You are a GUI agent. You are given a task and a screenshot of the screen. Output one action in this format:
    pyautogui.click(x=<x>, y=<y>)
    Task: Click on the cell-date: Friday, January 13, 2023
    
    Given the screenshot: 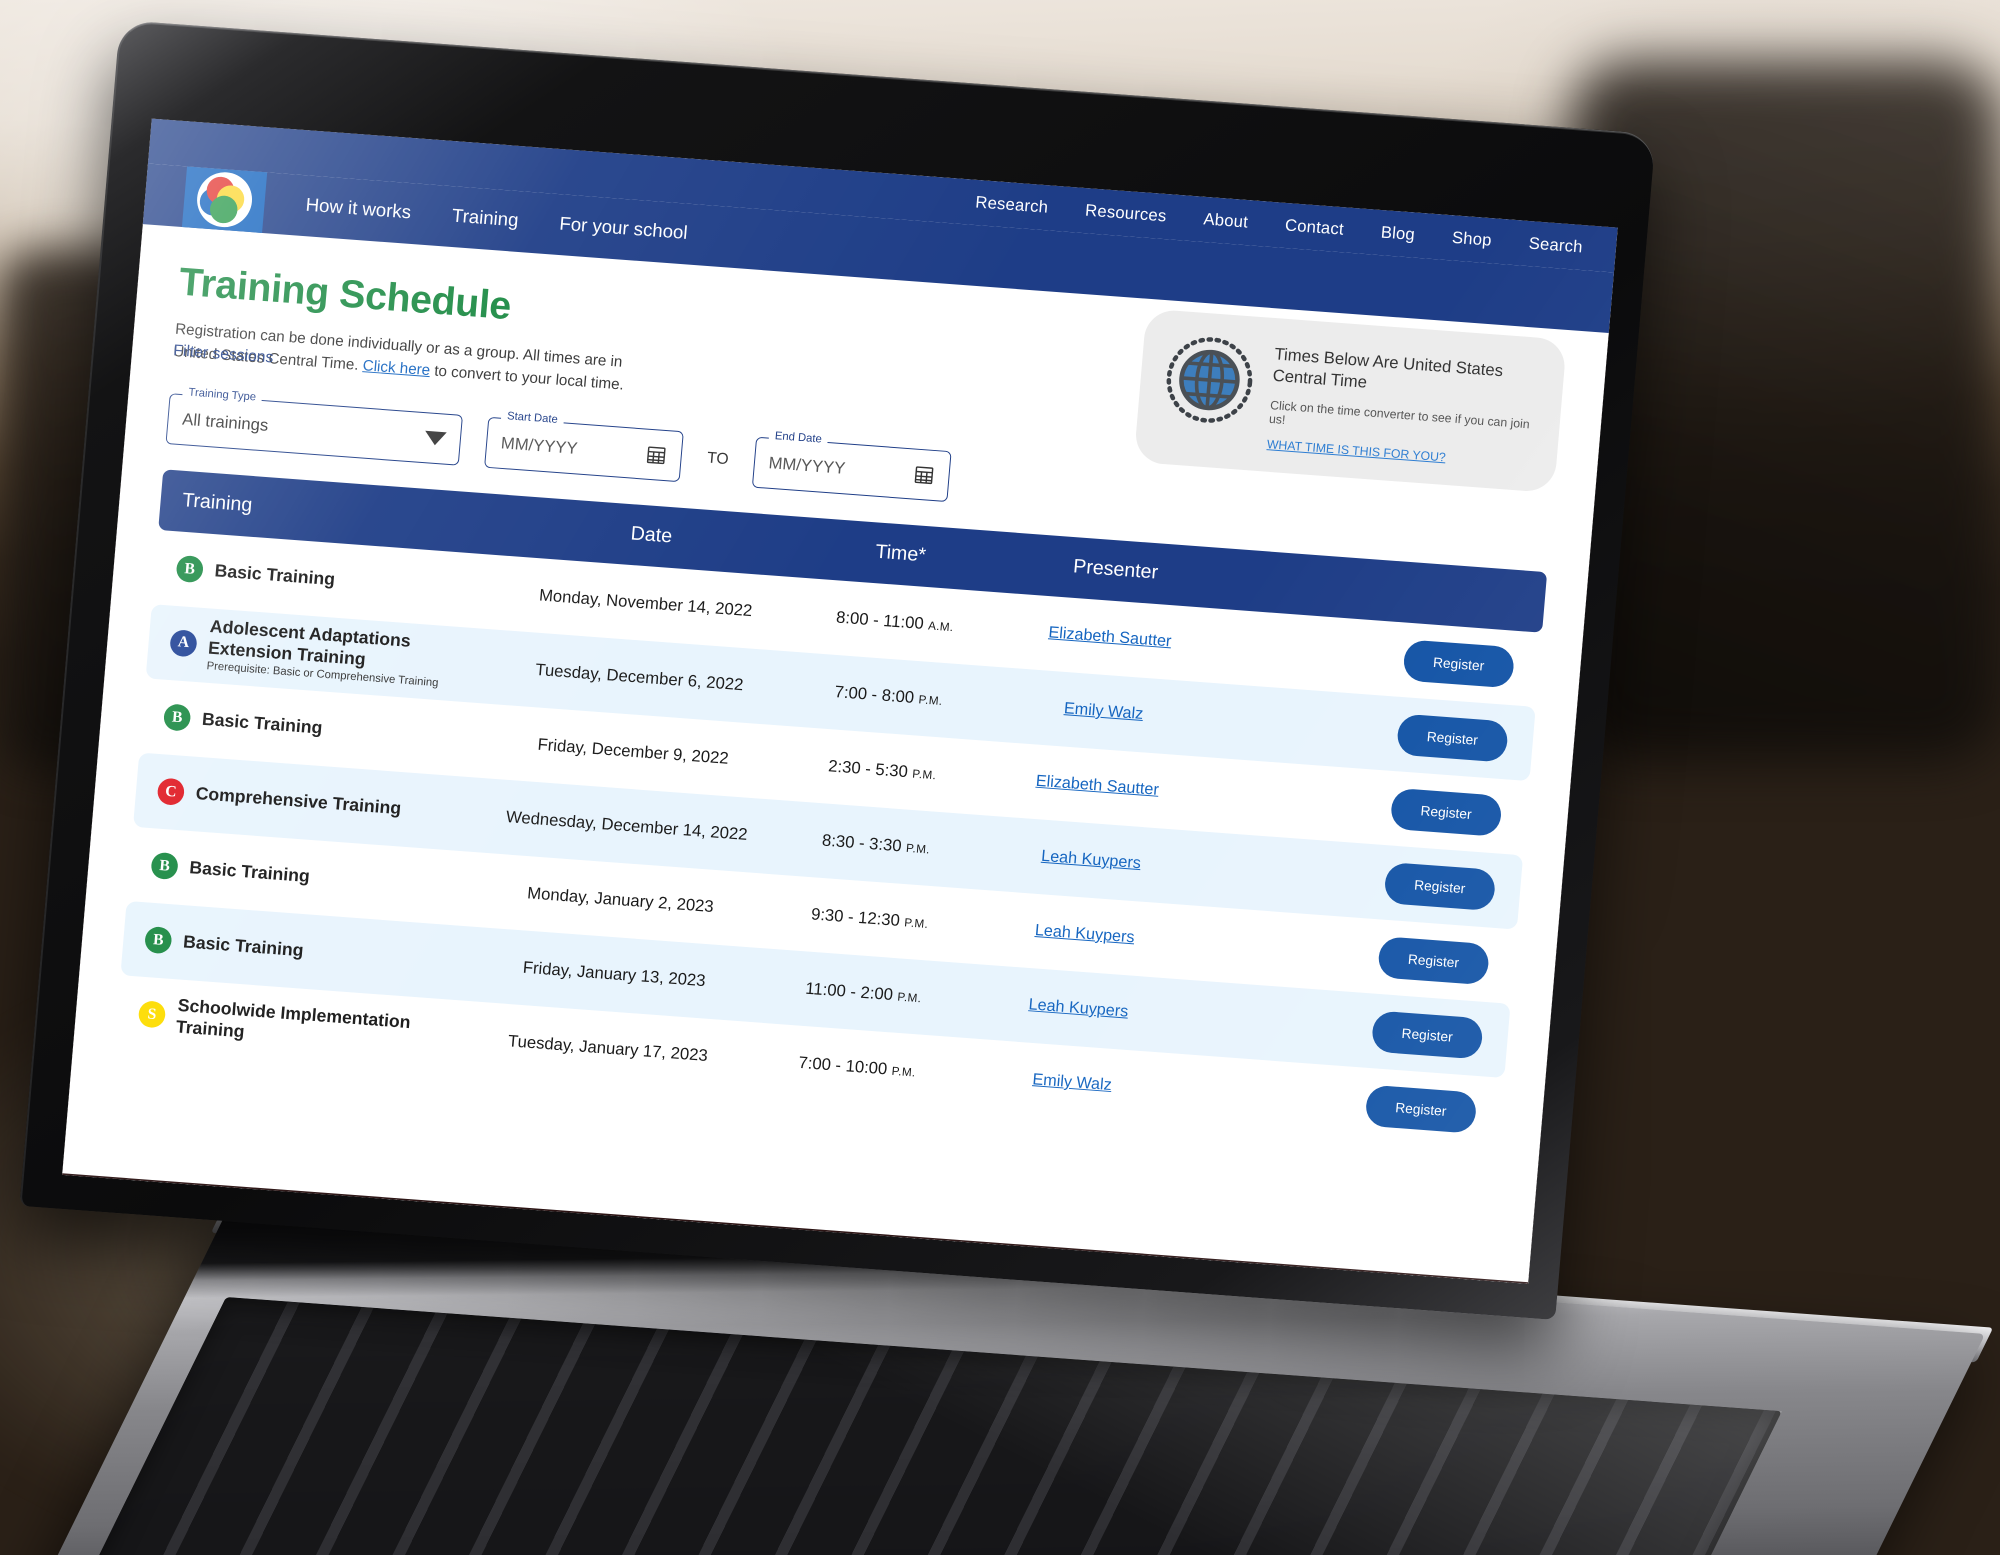 What is the action you would take?
    pyautogui.click(x=614, y=973)
    